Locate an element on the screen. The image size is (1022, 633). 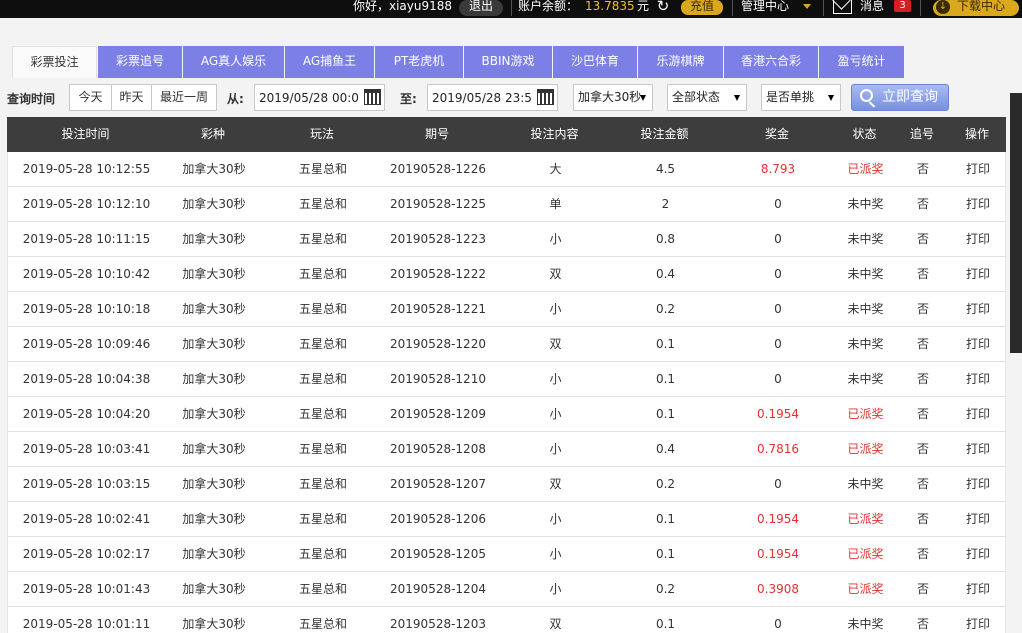
bet-amount-cell: 2 is located at coordinates (665, 204).